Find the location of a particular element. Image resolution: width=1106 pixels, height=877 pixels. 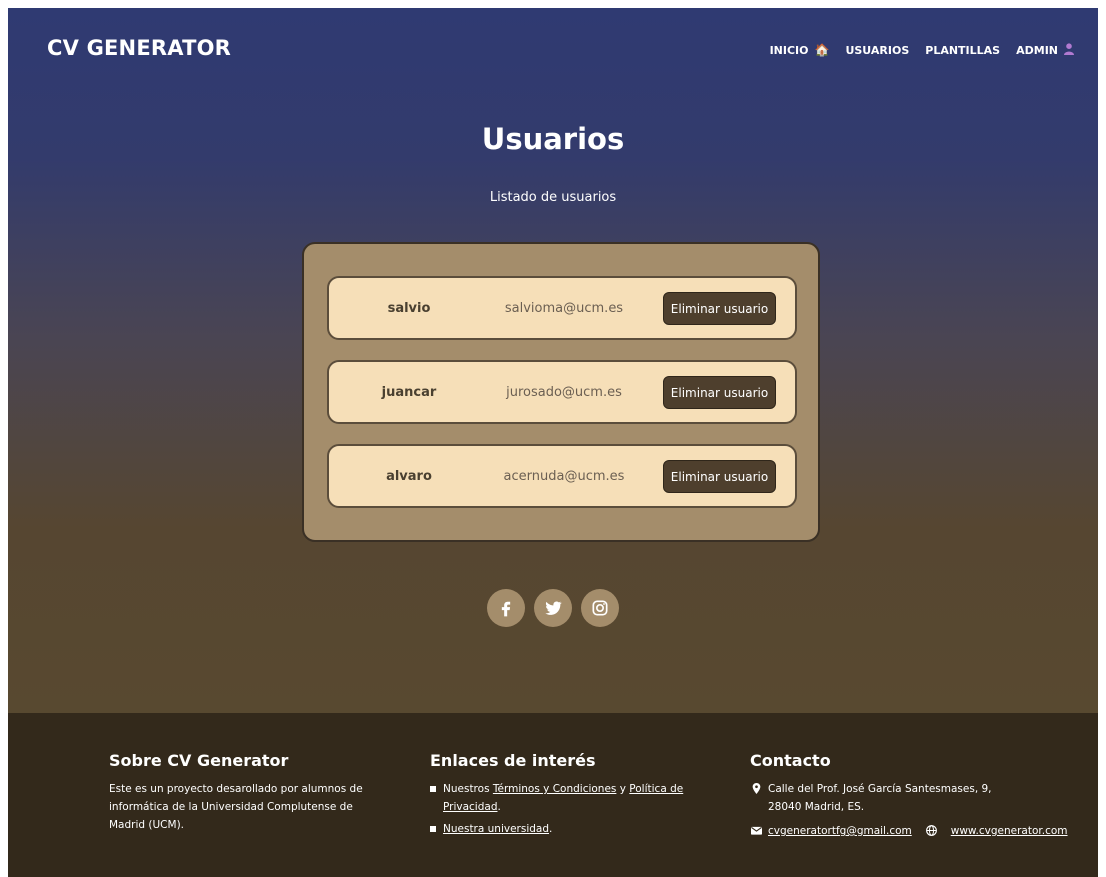

nav-plantillas-label: PLANTILLAS is located at coordinates (963, 50).